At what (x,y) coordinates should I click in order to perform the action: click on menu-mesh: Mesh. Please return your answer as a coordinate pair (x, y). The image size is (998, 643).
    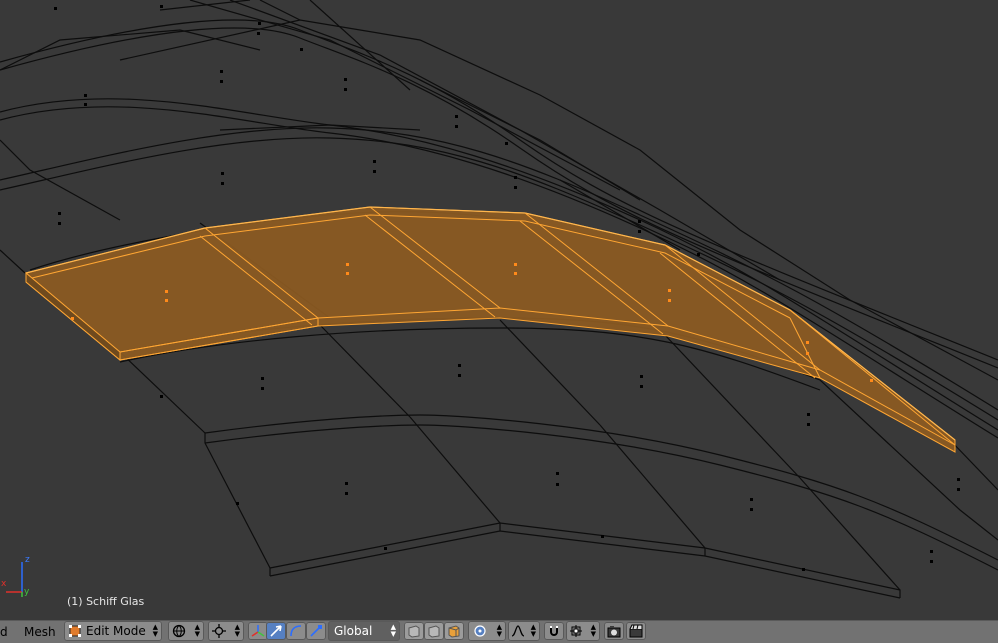
    Looking at the image, I should click on (40, 632).